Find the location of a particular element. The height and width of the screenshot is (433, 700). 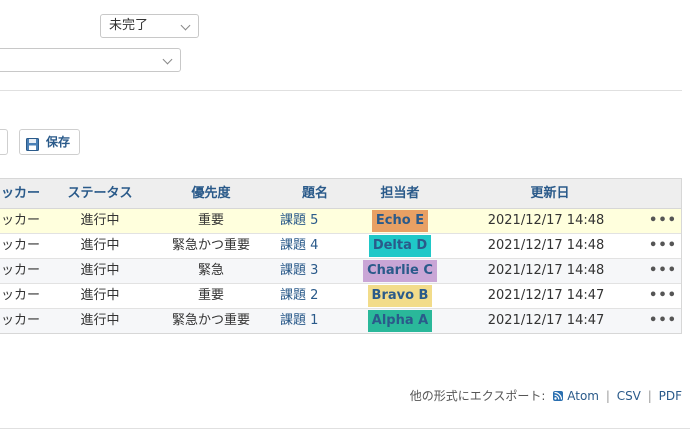

cell-subject-link: 課題 2 is located at coordinates (305, 296).